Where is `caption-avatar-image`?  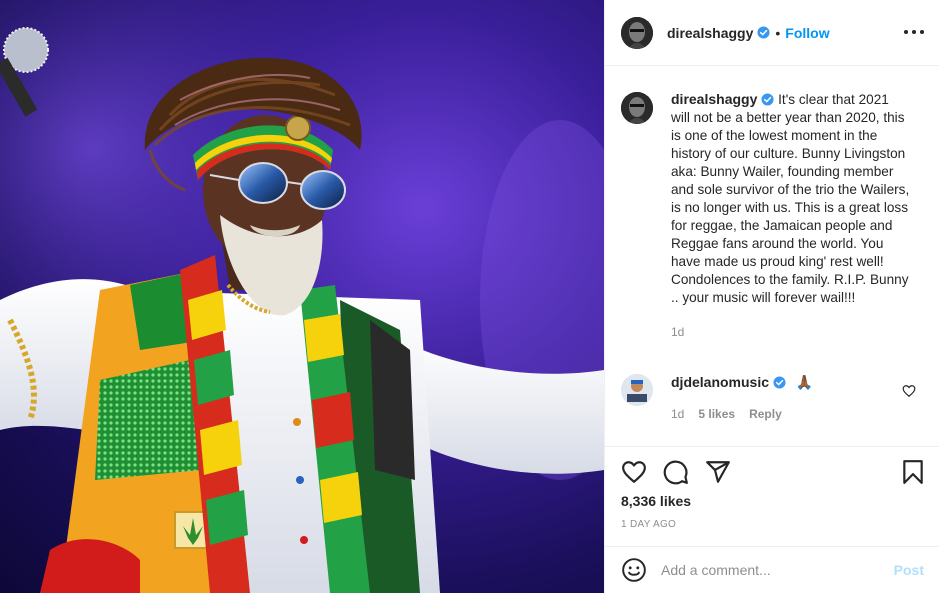
caption-avatar-image is located at coordinates (637, 108).